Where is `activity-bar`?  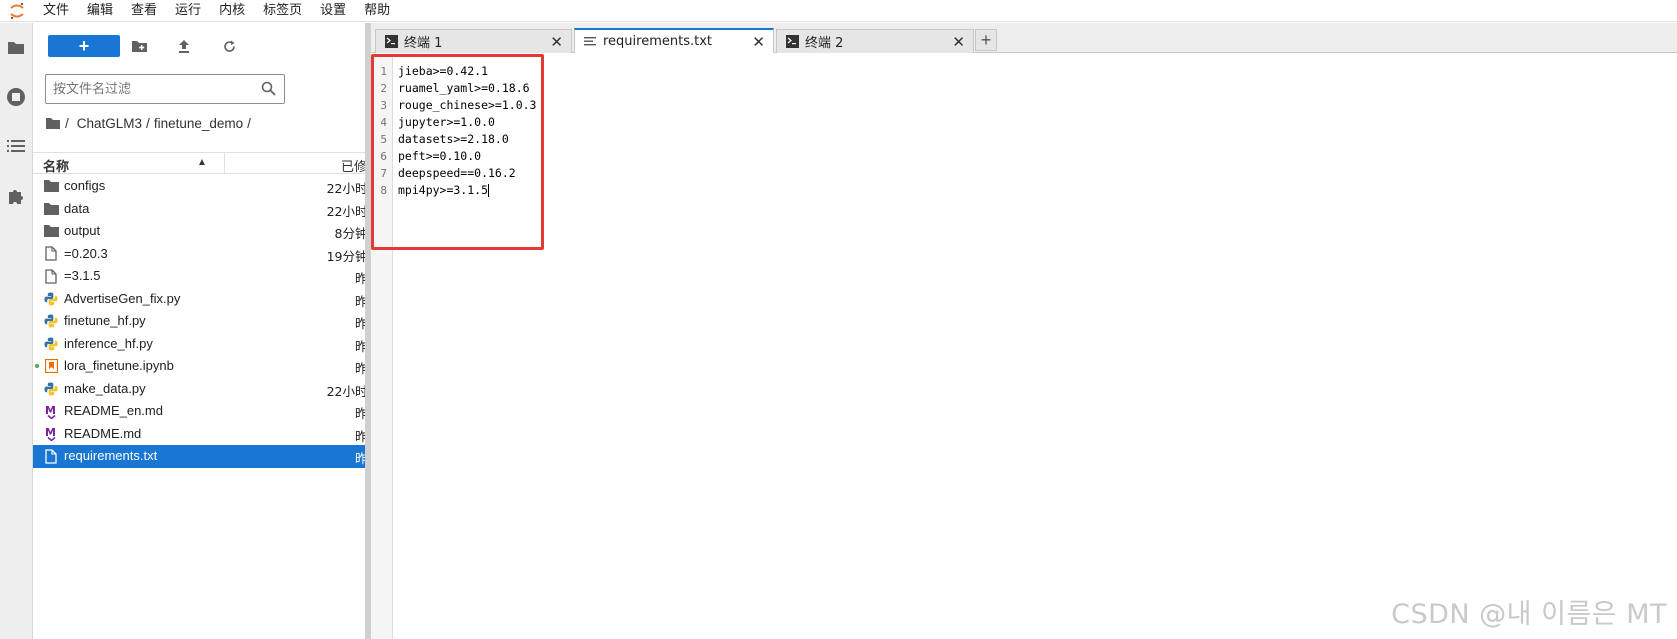
activity-bar is located at coordinates (16, 331).